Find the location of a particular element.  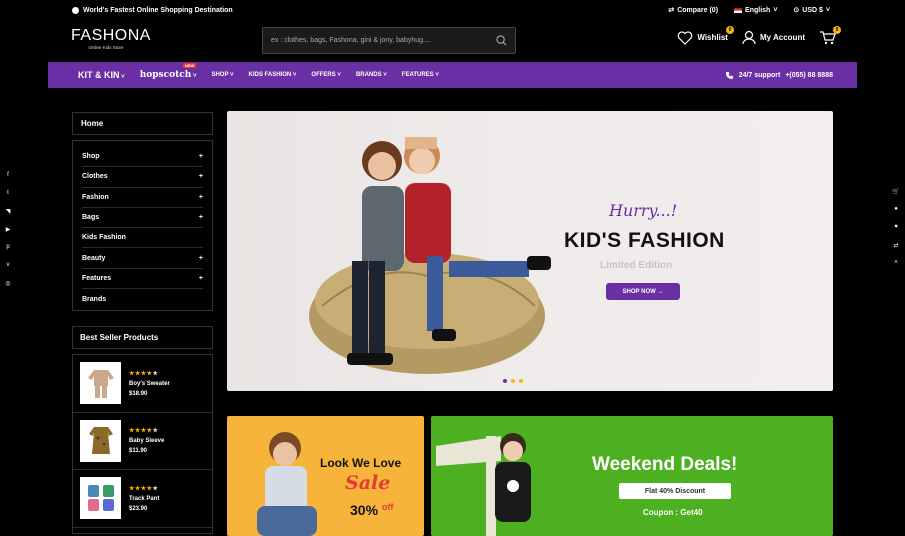

user-icon is located at coordinates (749, 37).